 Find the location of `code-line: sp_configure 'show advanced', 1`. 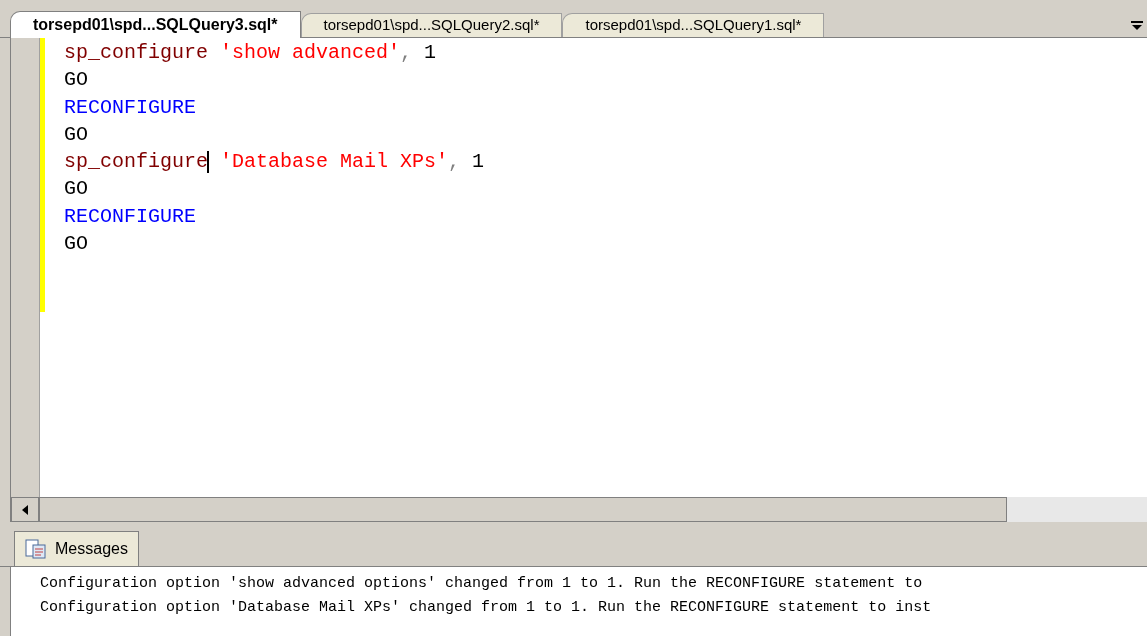

code-line: sp_configure 'show advanced', 1 is located at coordinates (251, 53).